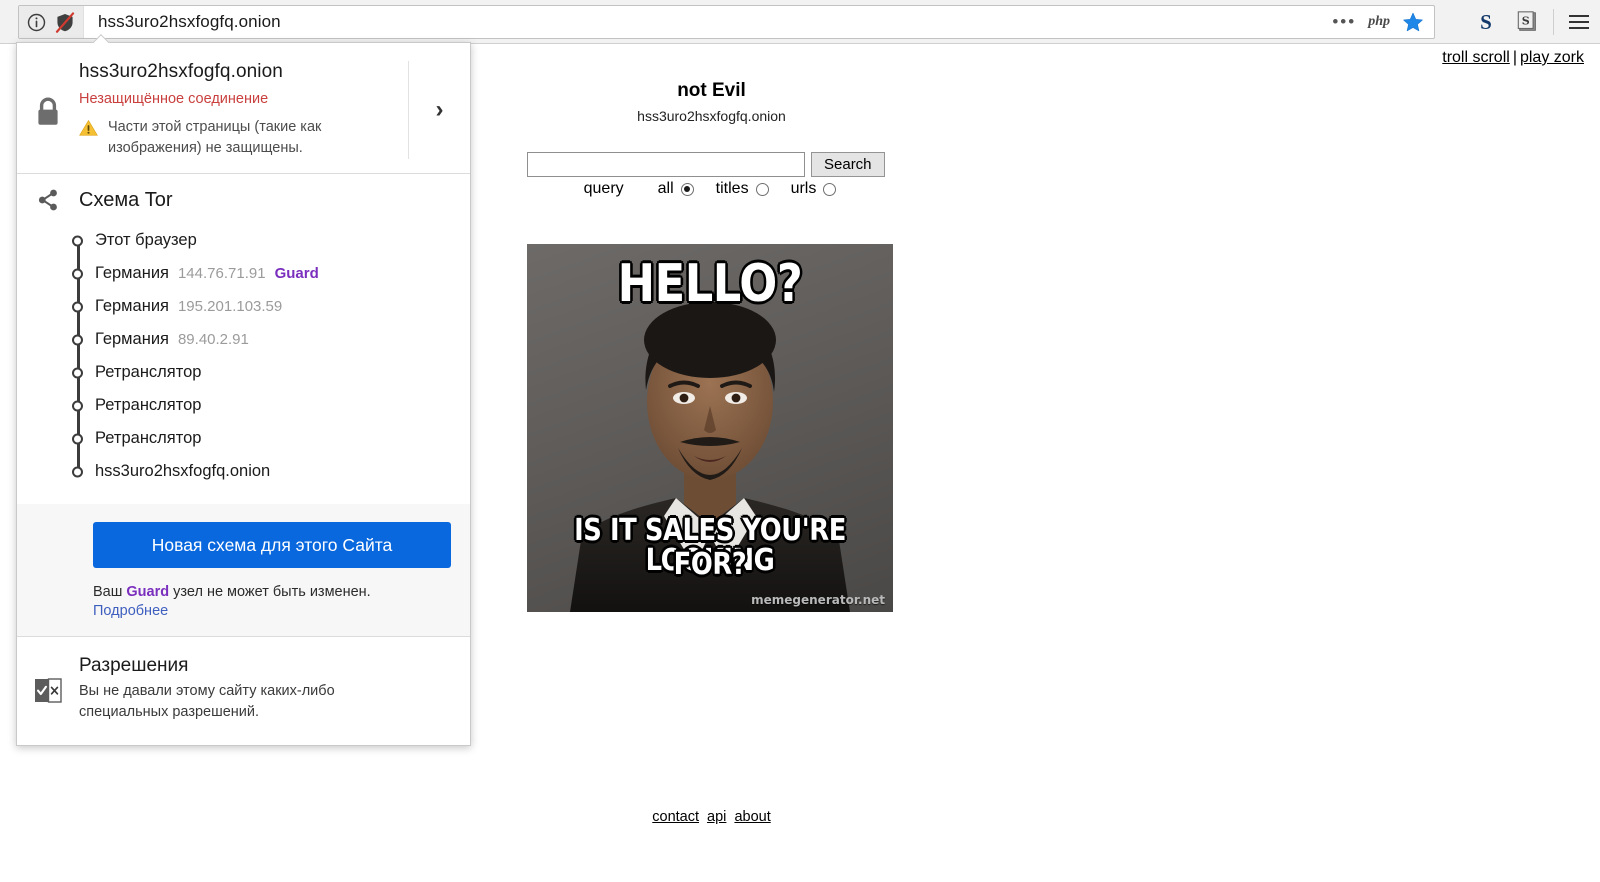 The height and width of the screenshot is (882, 1600). What do you see at coordinates (1344, 21) in the screenshot?
I see `page-actions-icon: •••` at bounding box center [1344, 21].